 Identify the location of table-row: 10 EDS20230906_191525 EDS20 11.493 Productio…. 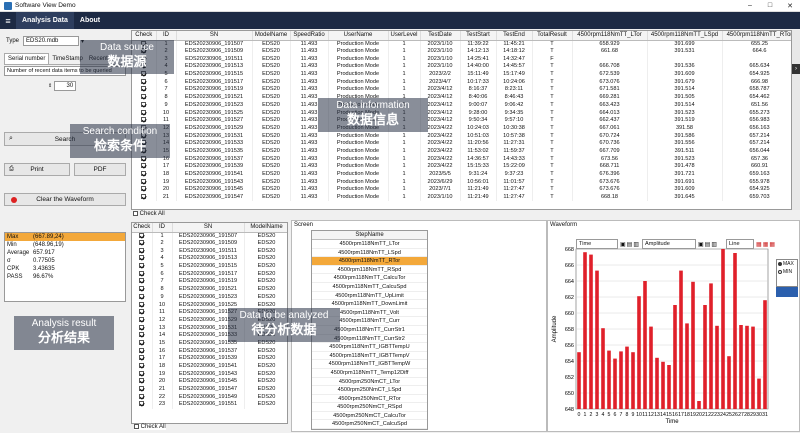
(461, 113).